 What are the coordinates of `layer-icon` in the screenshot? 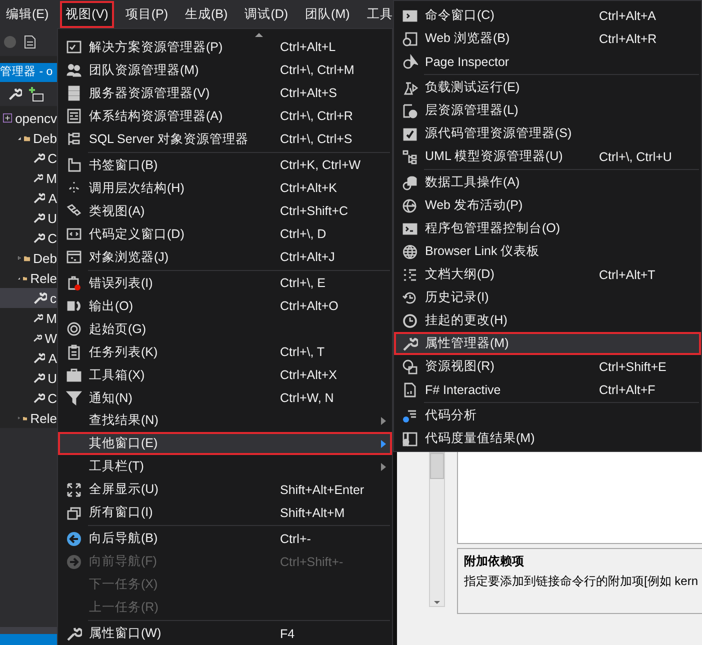 It's located at (410, 110).